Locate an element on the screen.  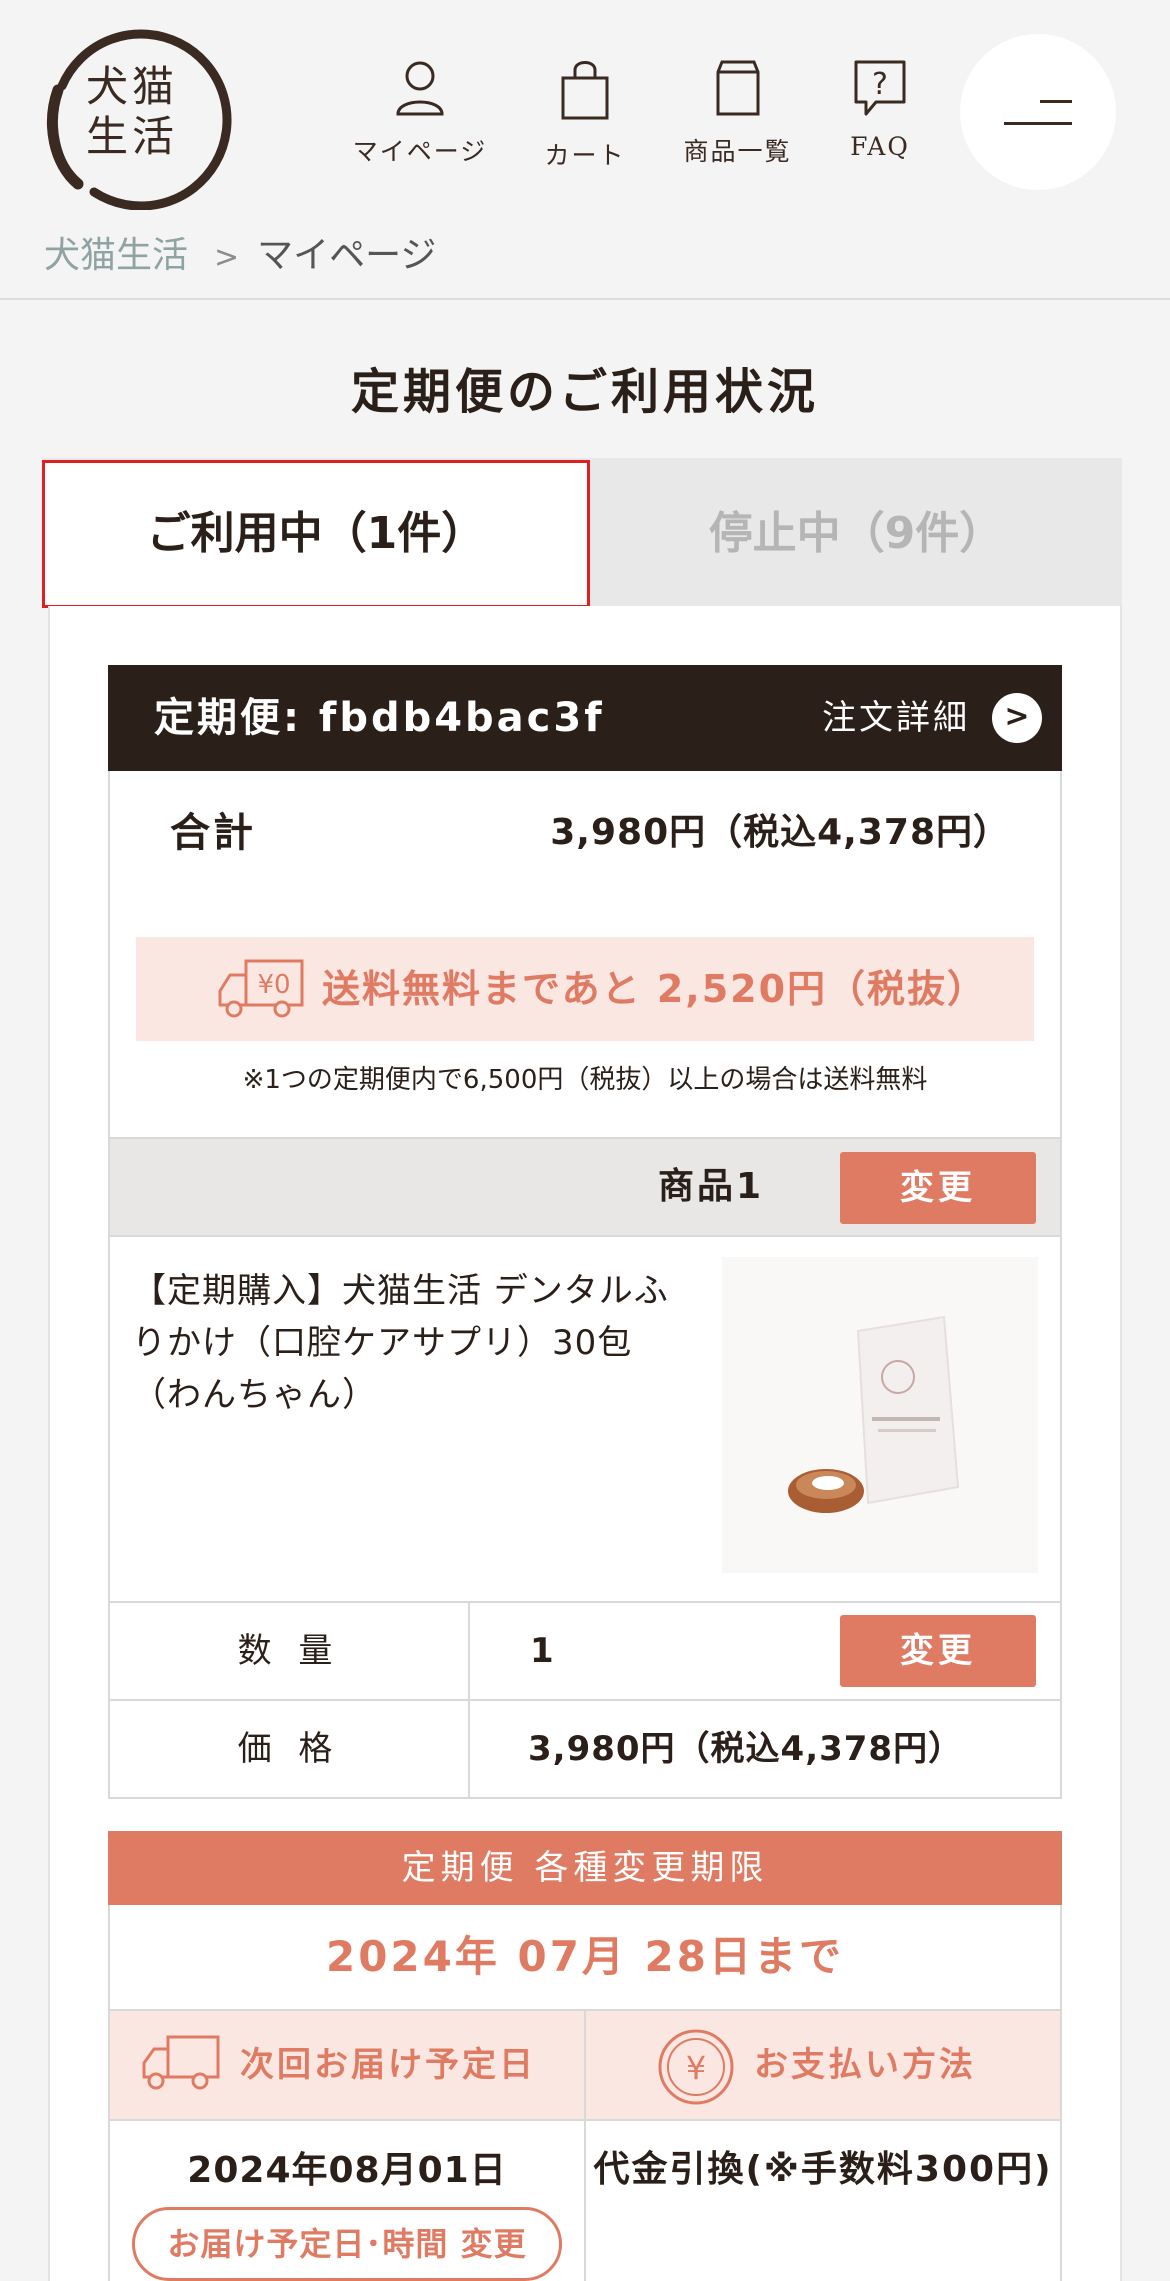
product-image is located at coordinates (880, 1415).